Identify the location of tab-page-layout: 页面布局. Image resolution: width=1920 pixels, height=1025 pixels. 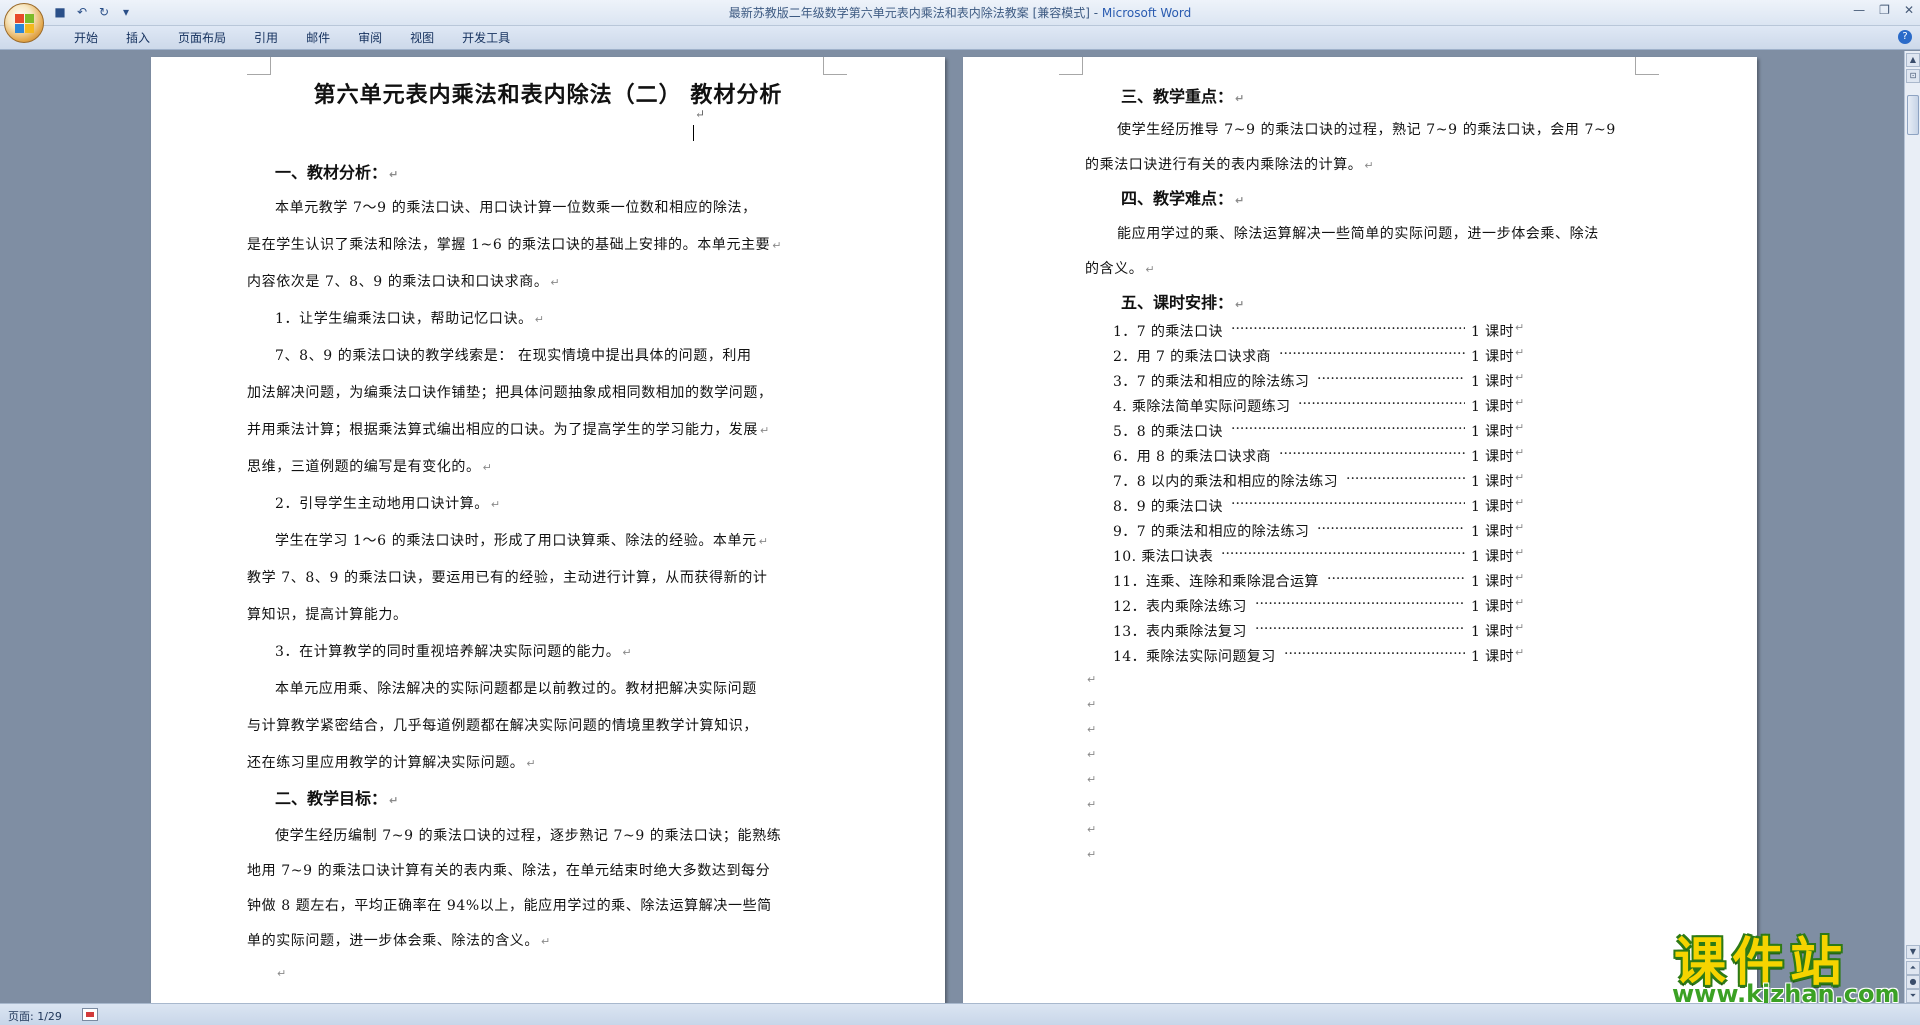
(202, 38).